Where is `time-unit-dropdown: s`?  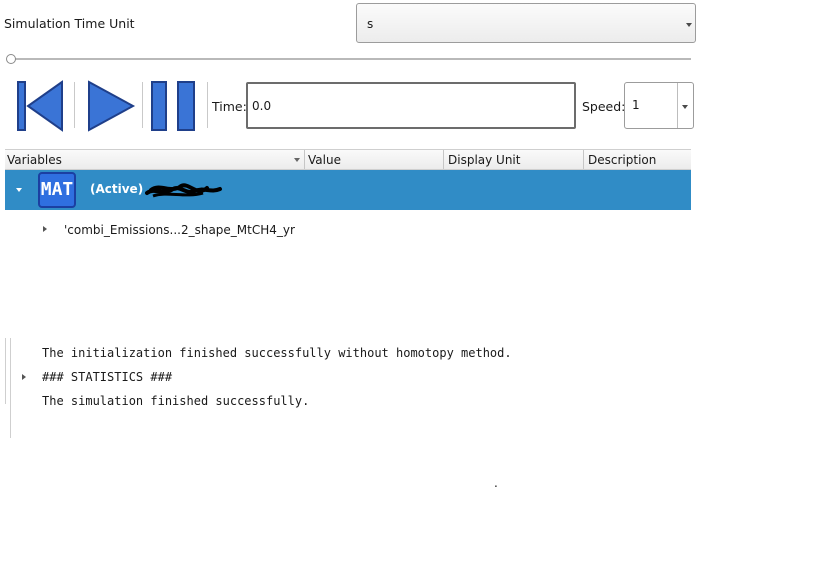
time-unit-dropdown: s is located at coordinates (526, 23).